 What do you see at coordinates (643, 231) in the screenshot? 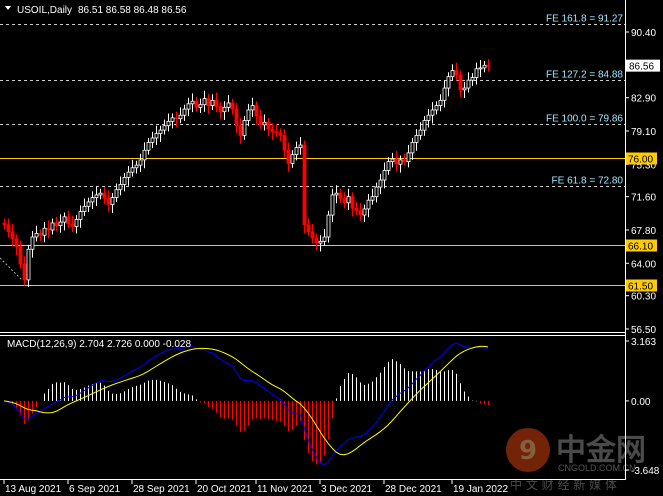
I see `price-tick-label: 67.80` at bounding box center [643, 231].